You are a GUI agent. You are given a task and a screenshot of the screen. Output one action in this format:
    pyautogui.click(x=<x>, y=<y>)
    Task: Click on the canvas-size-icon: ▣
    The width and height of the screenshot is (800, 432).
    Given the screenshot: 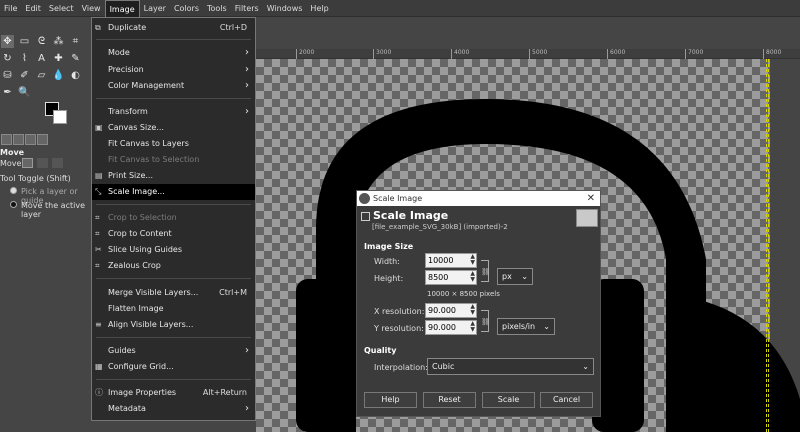 What is the action you would take?
    pyautogui.click(x=99, y=127)
    